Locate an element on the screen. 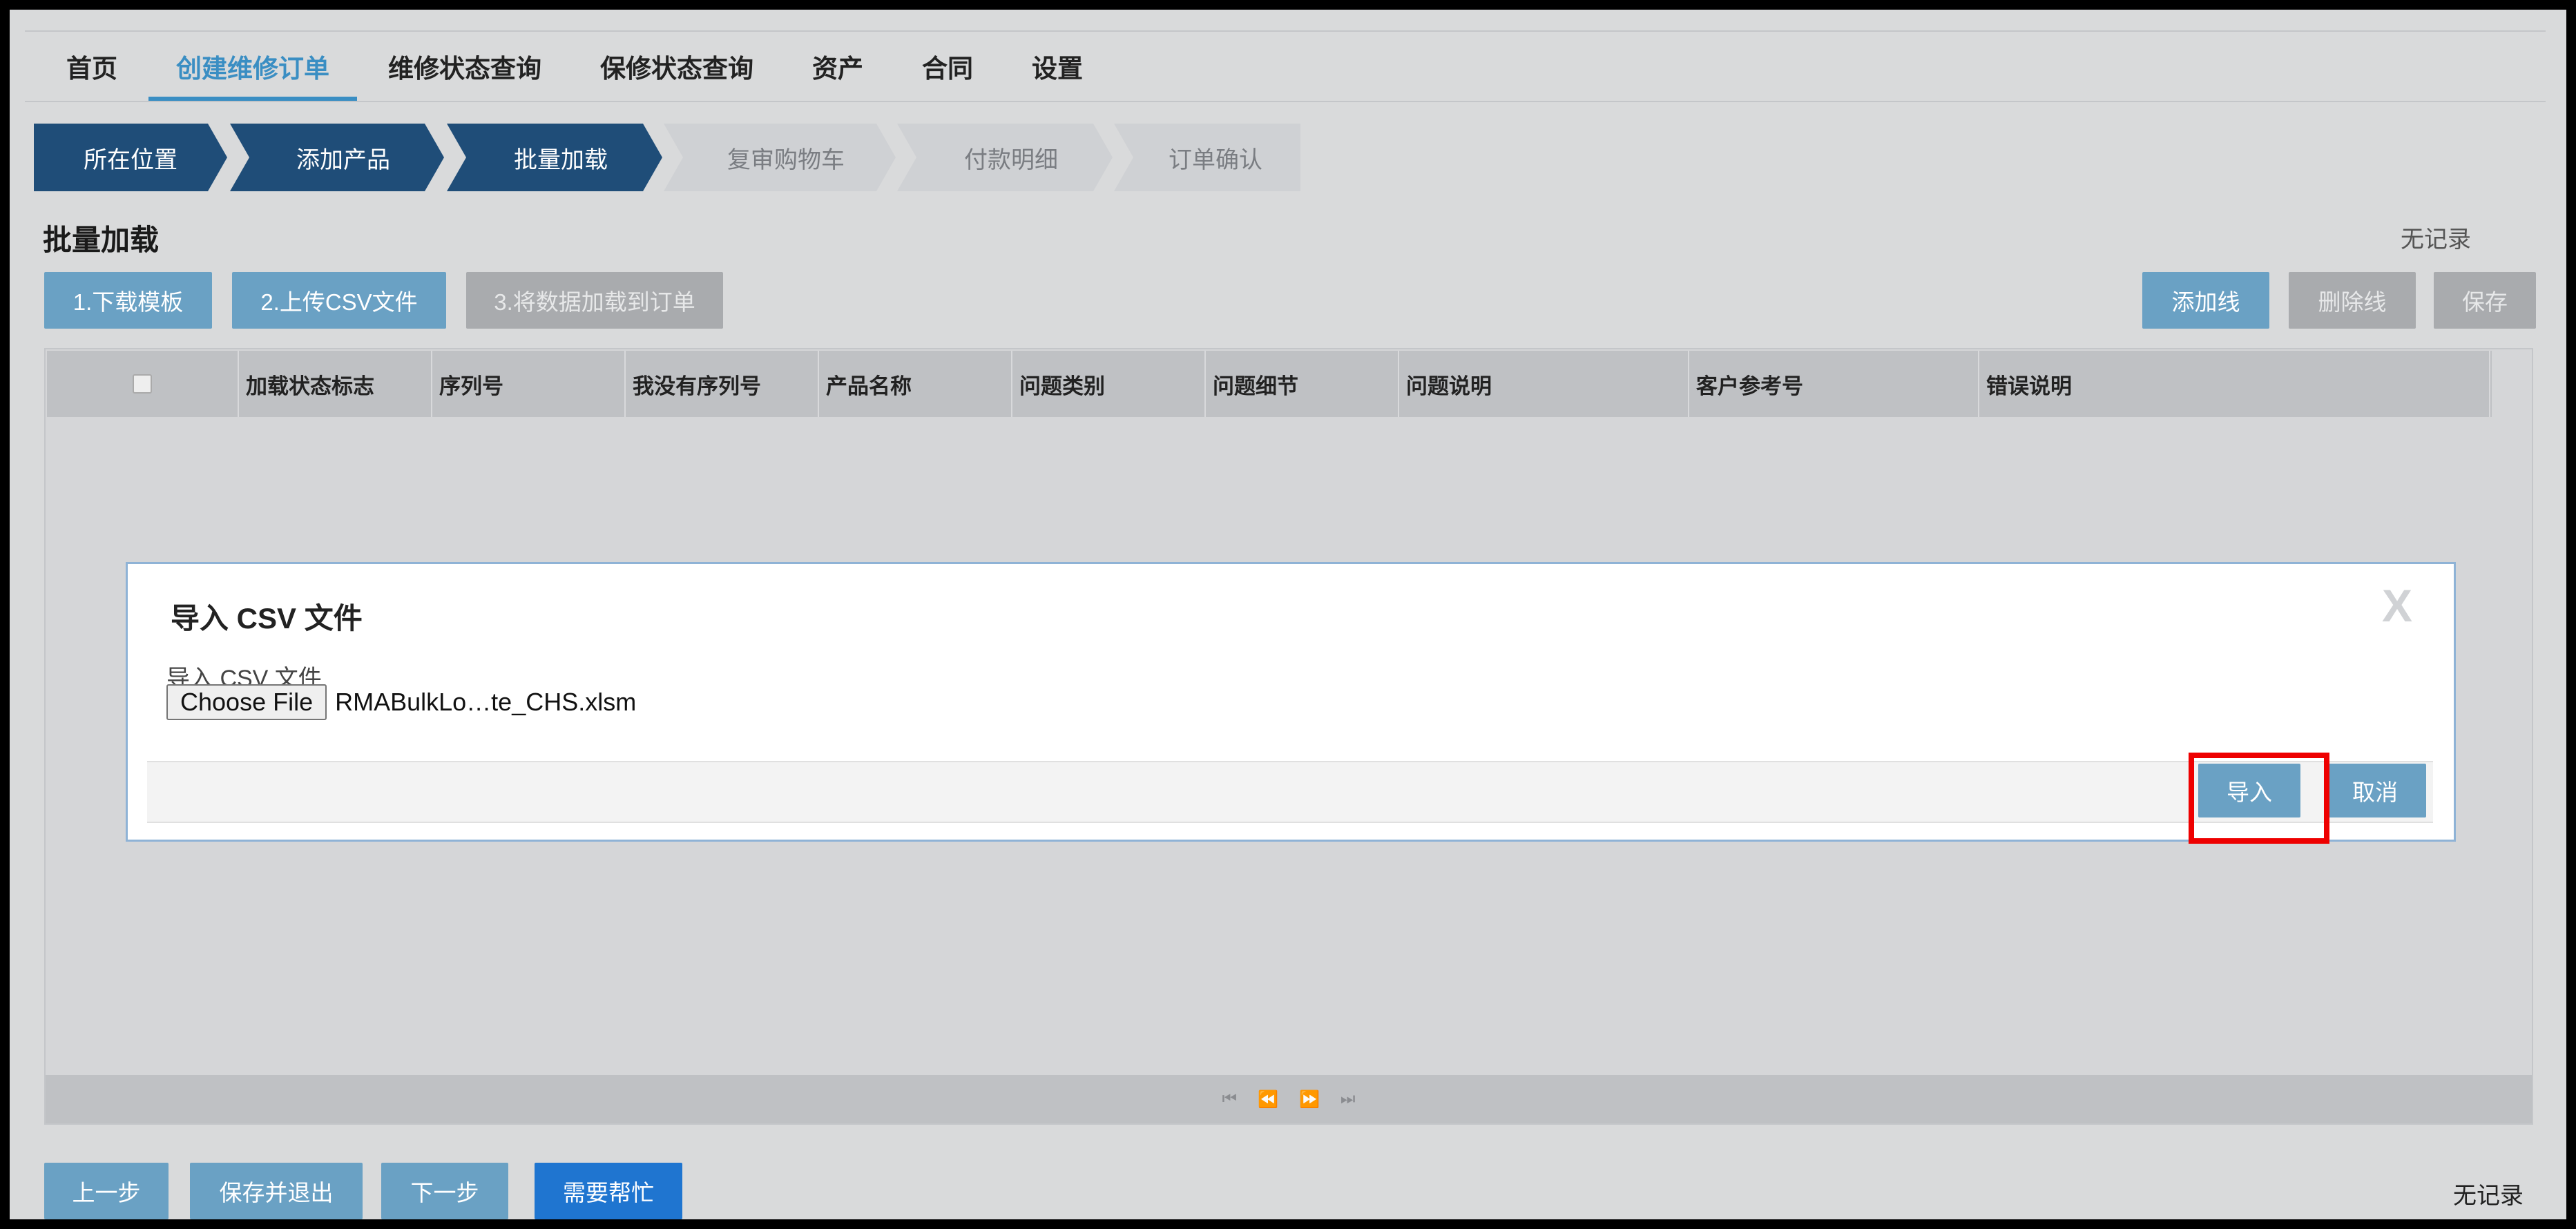  save-button: 保存 is located at coordinates (2485, 301).